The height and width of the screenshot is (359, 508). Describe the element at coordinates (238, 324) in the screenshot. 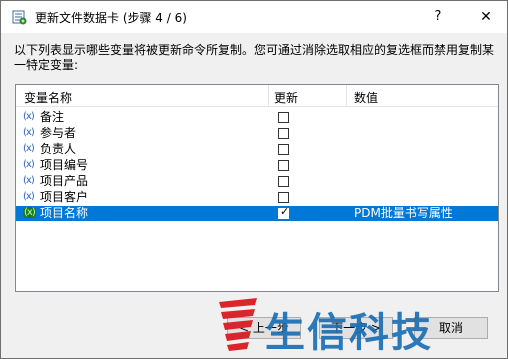

I see `watermark-logo` at that location.